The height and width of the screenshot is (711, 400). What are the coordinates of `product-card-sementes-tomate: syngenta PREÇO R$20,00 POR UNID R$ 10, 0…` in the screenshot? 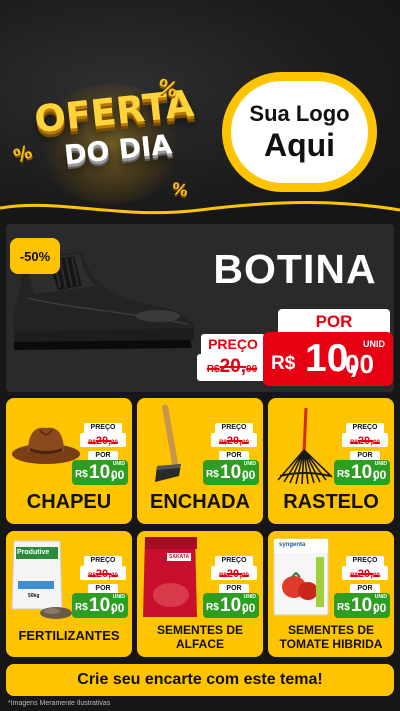 It's located at (331, 594).